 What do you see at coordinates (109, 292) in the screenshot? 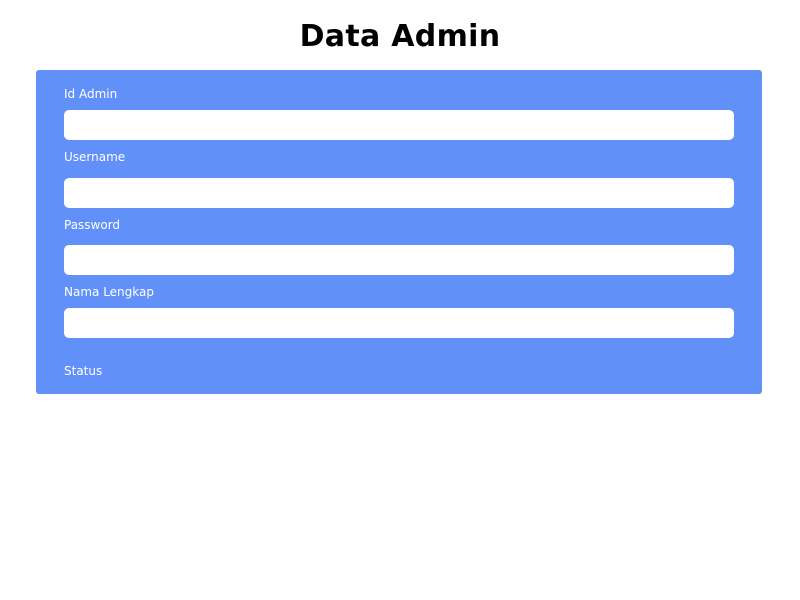
I see `nama-lengkap-label: Nama Lengkap` at bounding box center [109, 292].